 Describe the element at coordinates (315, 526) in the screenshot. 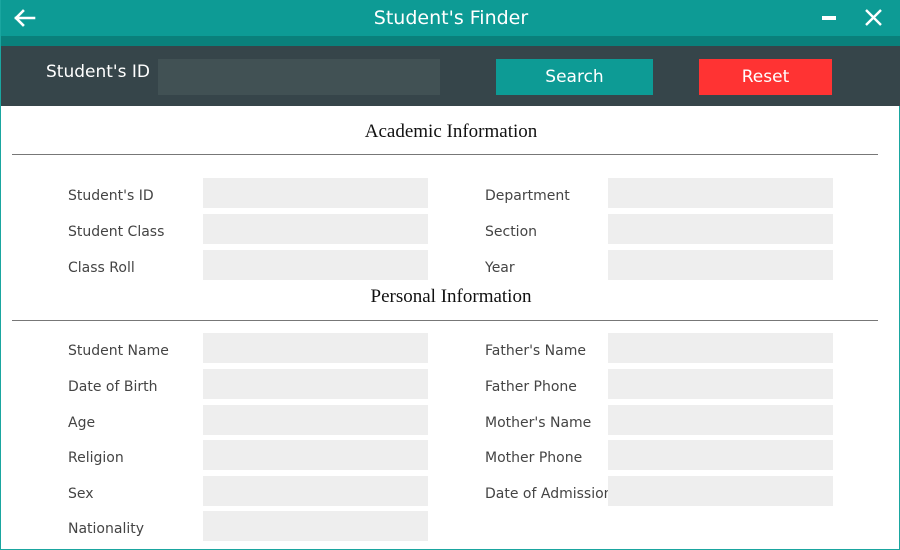

I see `nationality-field` at that location.